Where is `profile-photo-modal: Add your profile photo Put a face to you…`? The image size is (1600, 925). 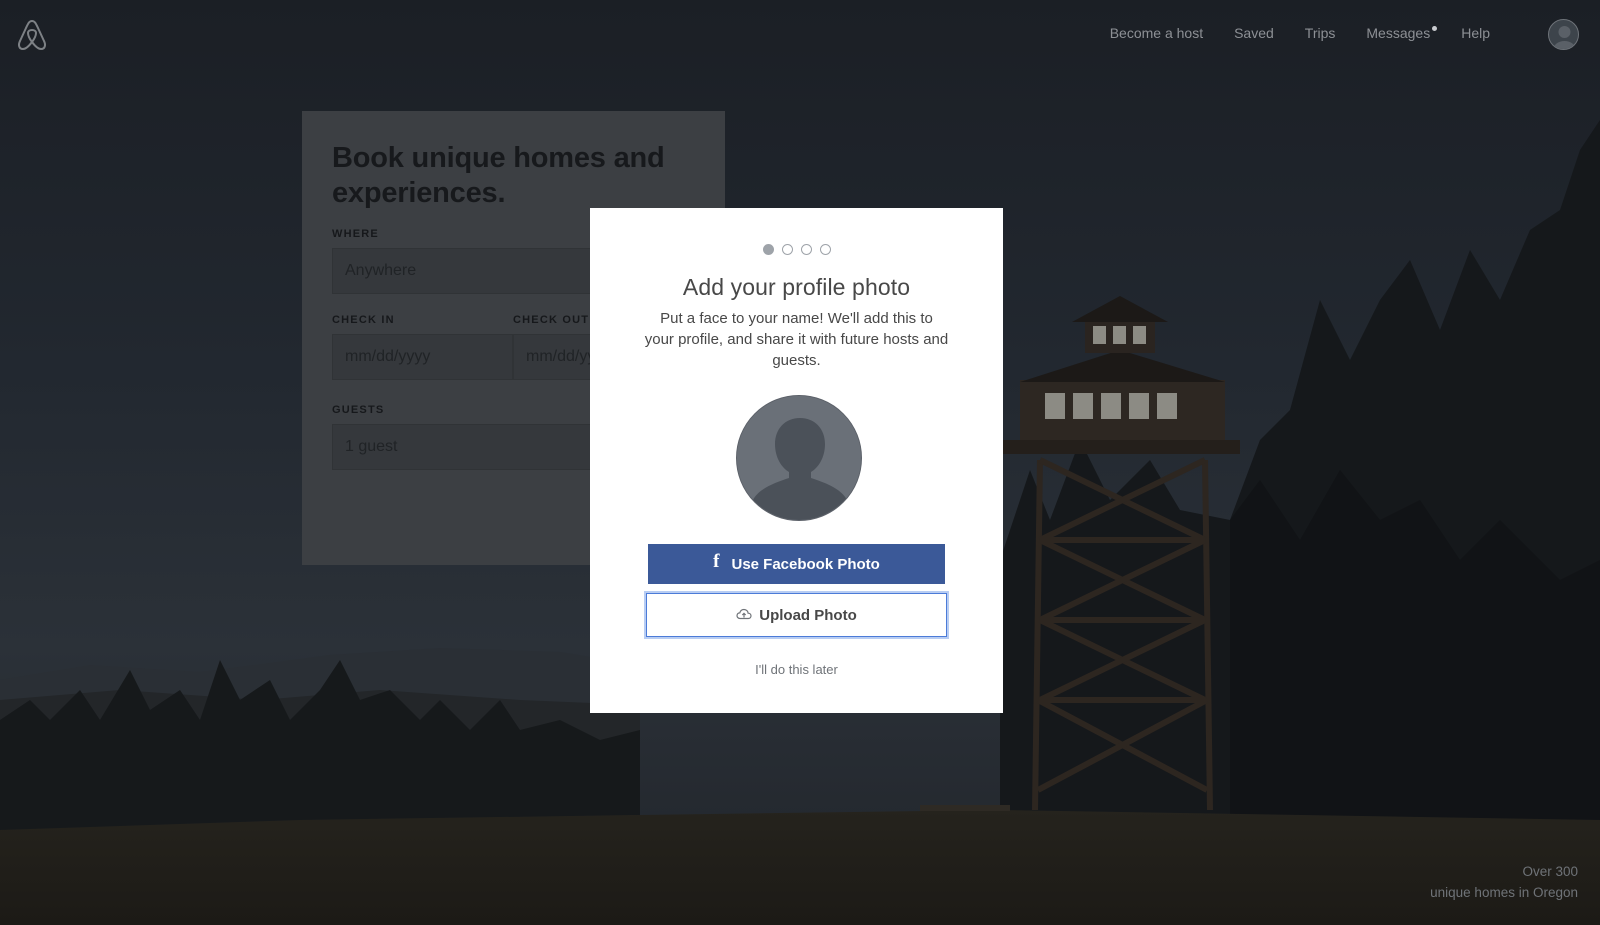
profile-photo-modal: Add your profile photo Put a face to you… is located at coordinates (796, 460).